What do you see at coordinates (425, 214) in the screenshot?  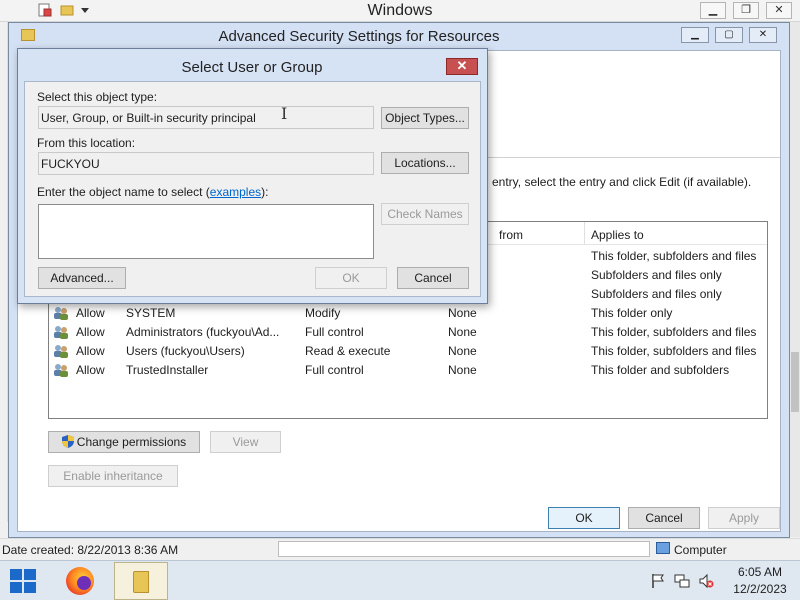 I see `check-names-button: Check Names` at bounding box center [425, 214].